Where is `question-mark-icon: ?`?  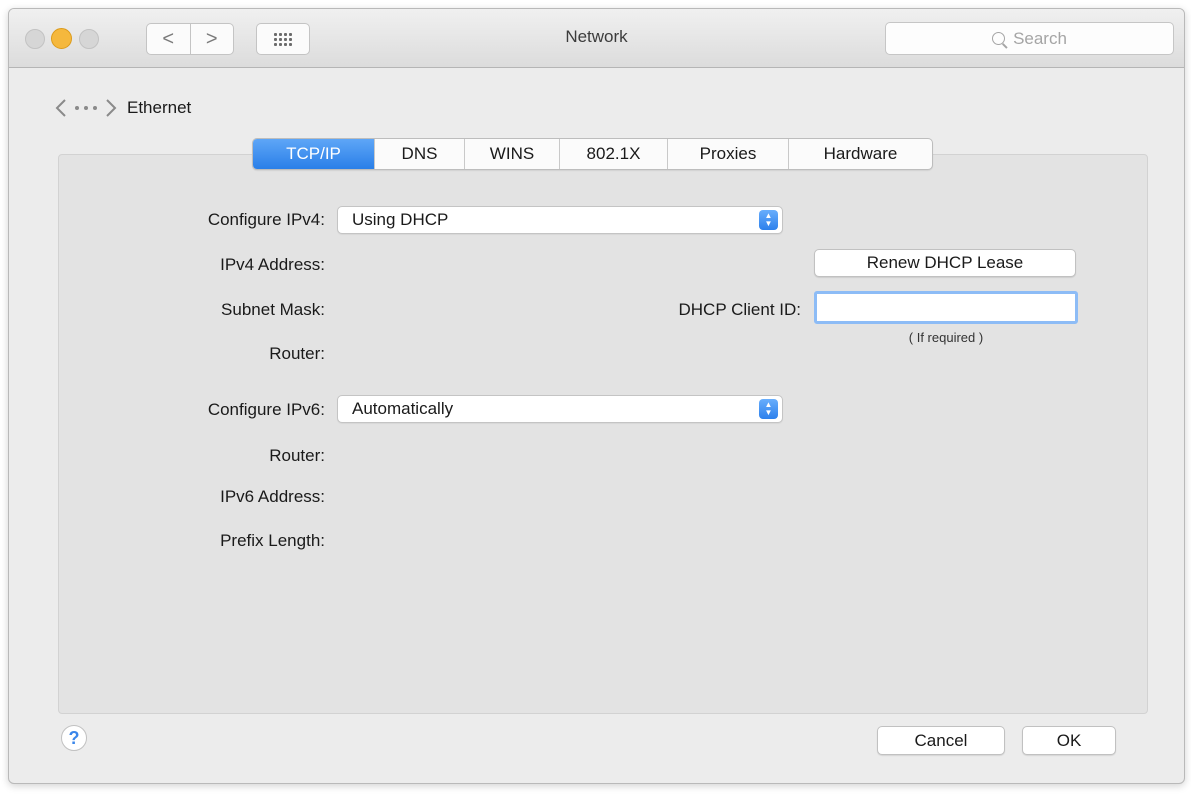 question-mark-icon: ? is located at coordinates (74, 737).